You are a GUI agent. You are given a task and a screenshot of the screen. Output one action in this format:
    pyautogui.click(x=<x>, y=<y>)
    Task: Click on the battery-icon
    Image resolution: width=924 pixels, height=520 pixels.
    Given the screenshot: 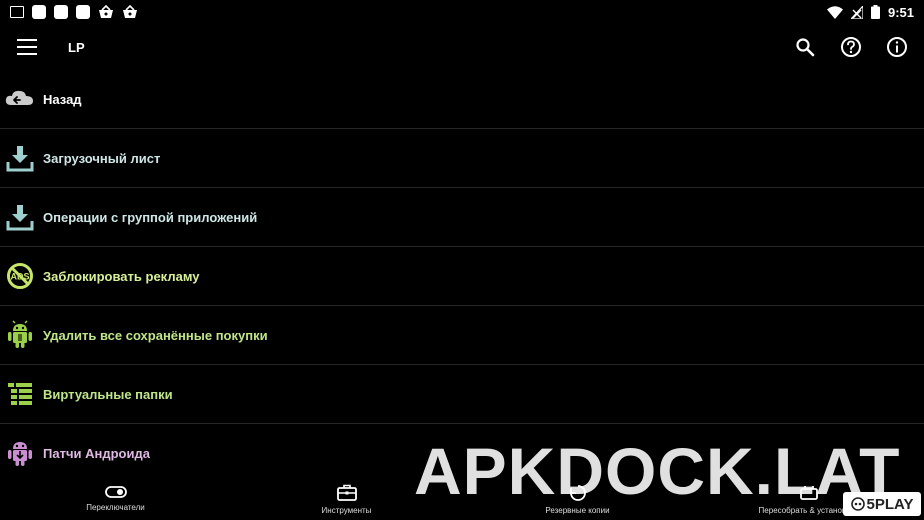 What is the action you would take?
    pyautogui.click(x=875, y=12)
    